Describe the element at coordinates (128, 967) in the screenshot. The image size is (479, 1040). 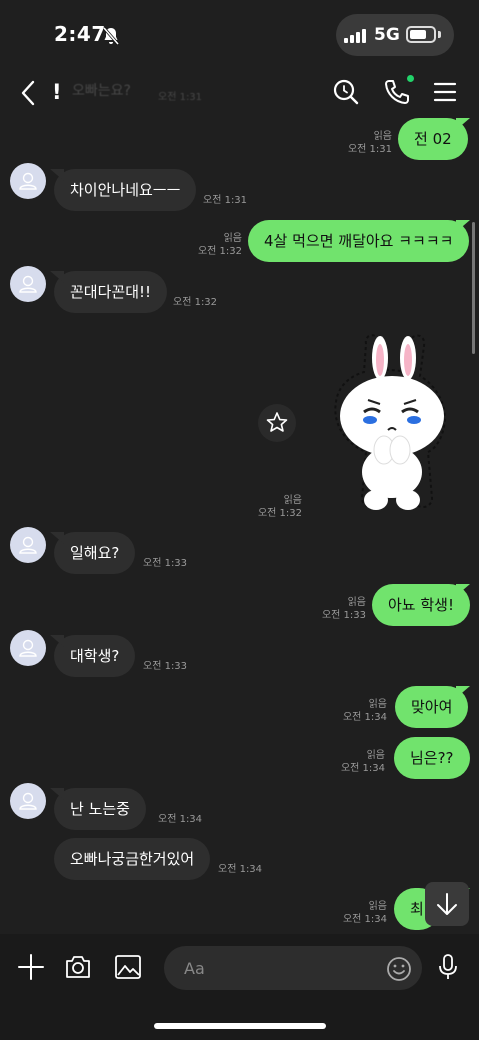
I see `image-icon` at that location.